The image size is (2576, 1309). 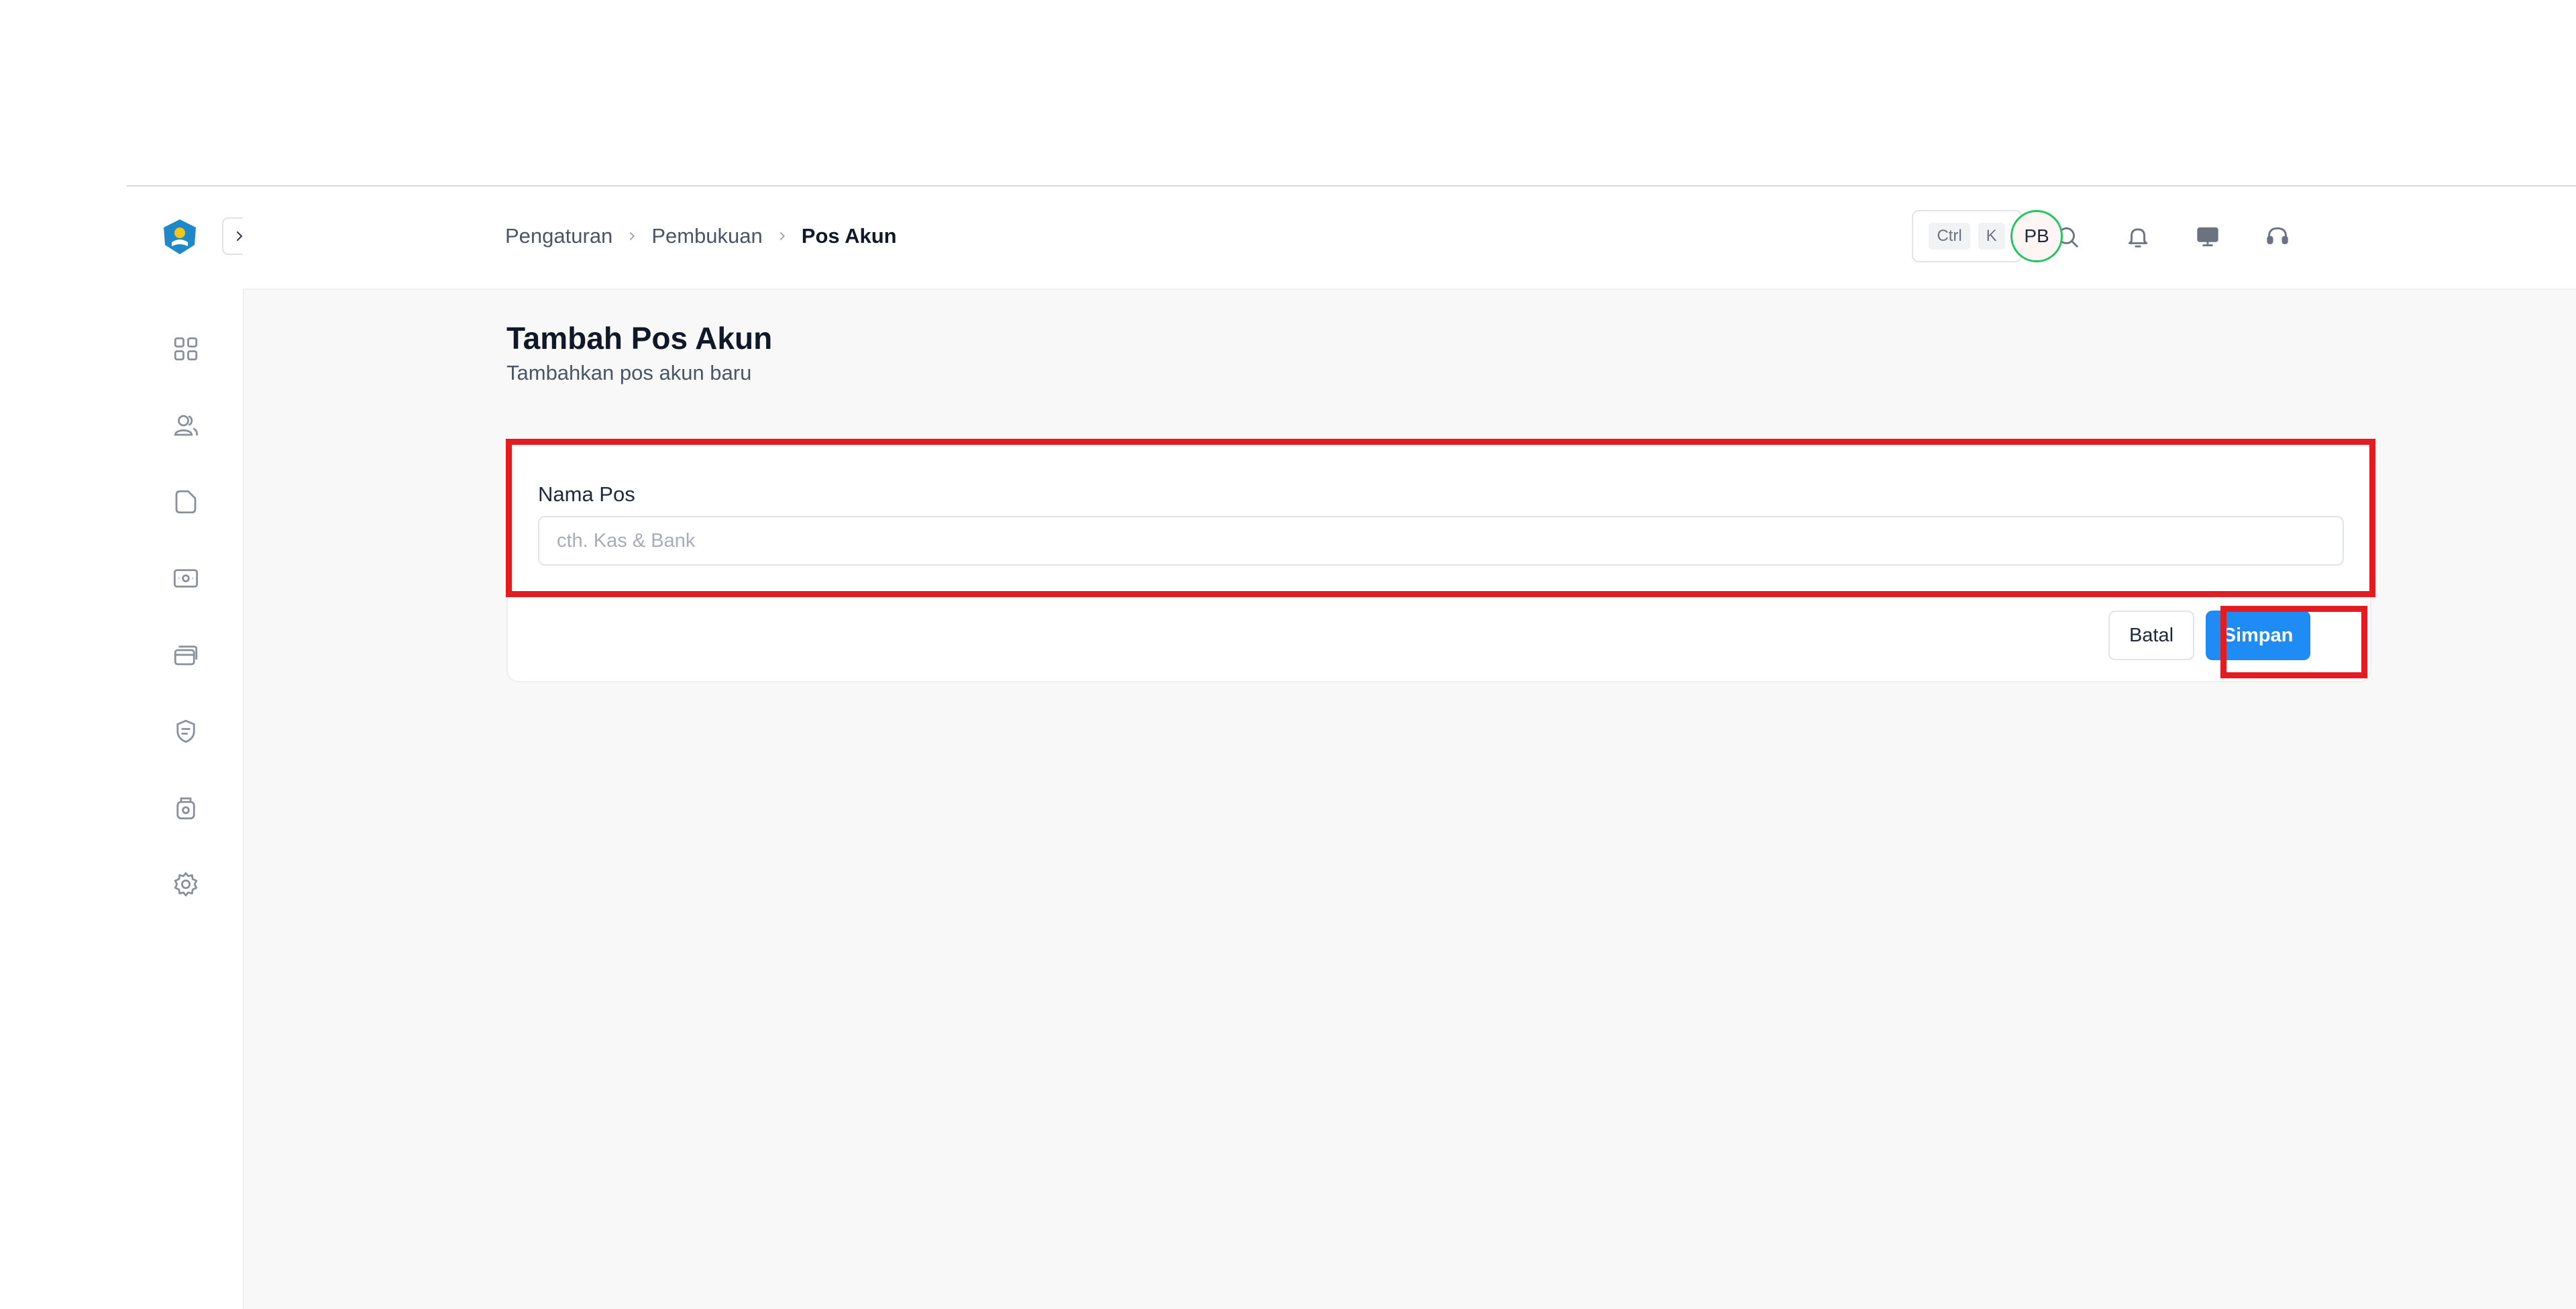 I want to click on nav-reports, so click(x=185, y=731).